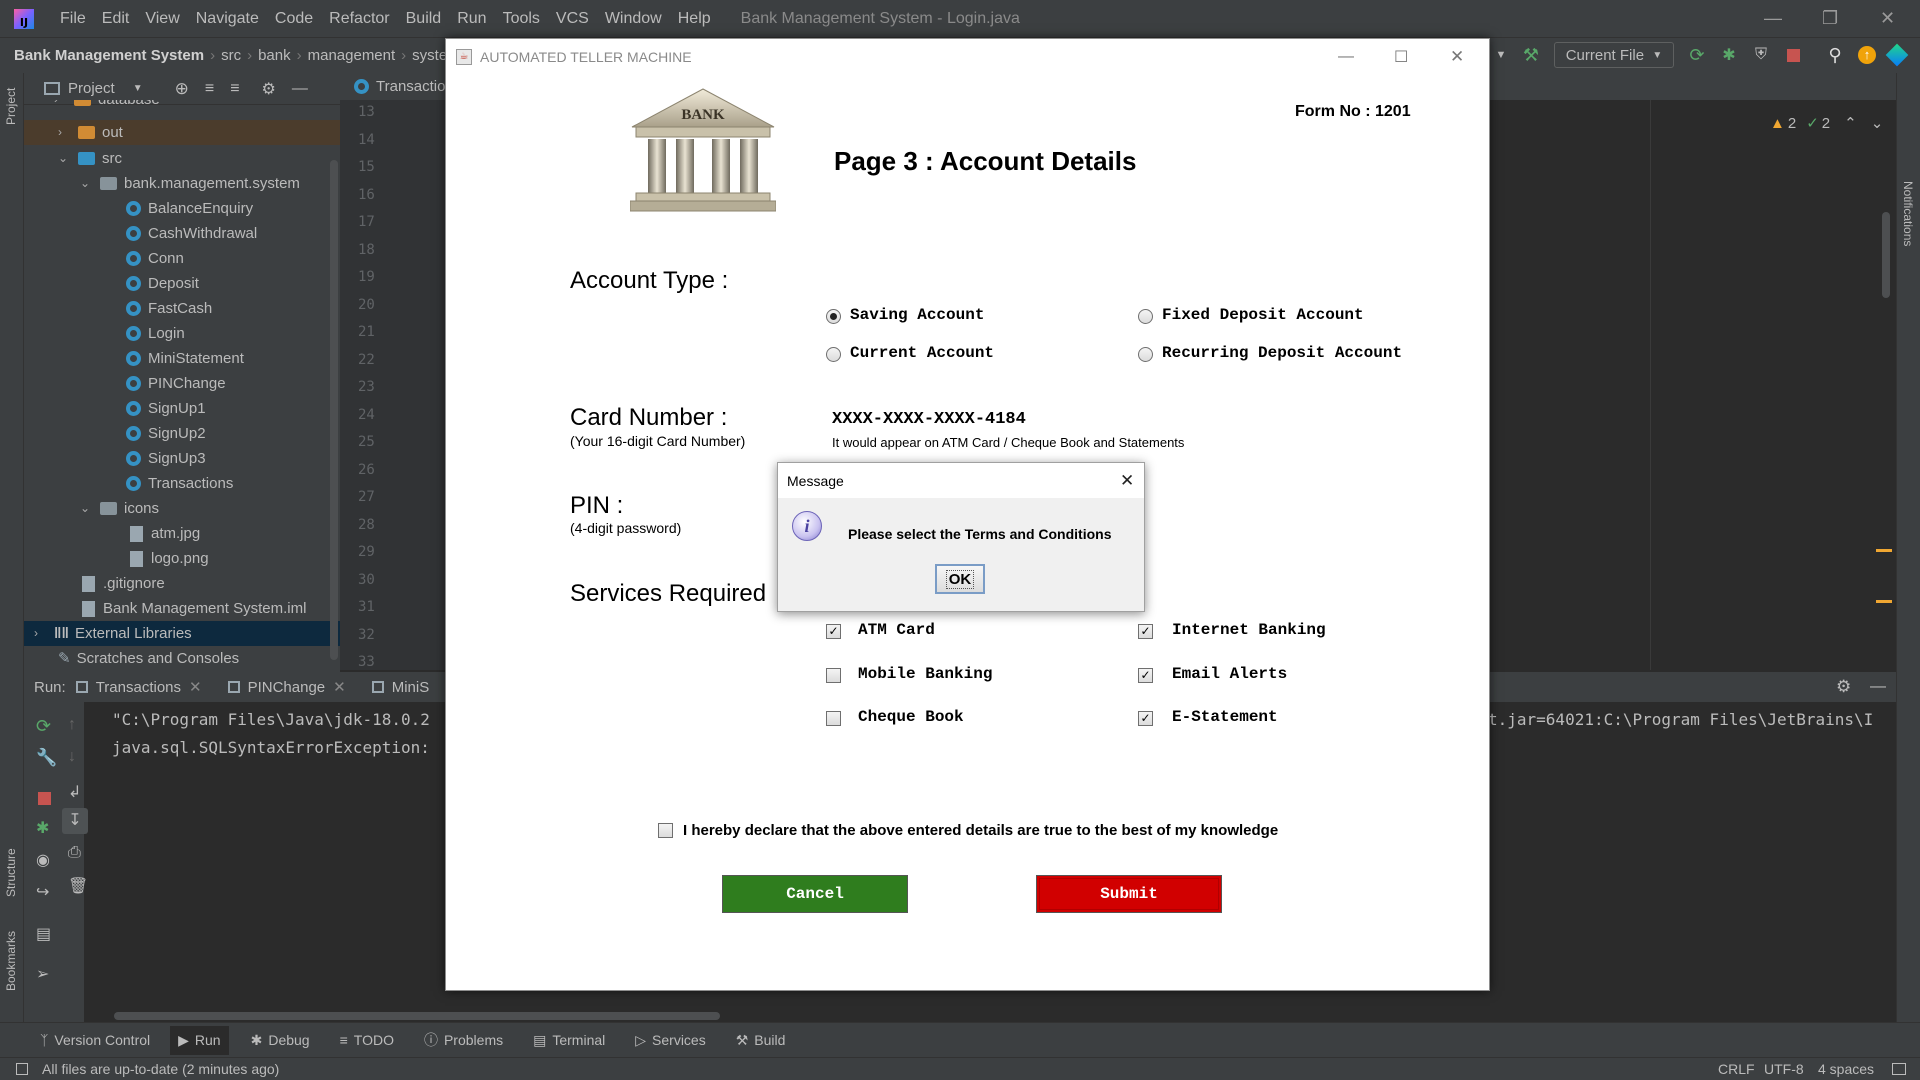 The width and height of the screenshot is (1920, 1080). I want to click on tree-class-signup3: SignUp3, so click(166, 458).